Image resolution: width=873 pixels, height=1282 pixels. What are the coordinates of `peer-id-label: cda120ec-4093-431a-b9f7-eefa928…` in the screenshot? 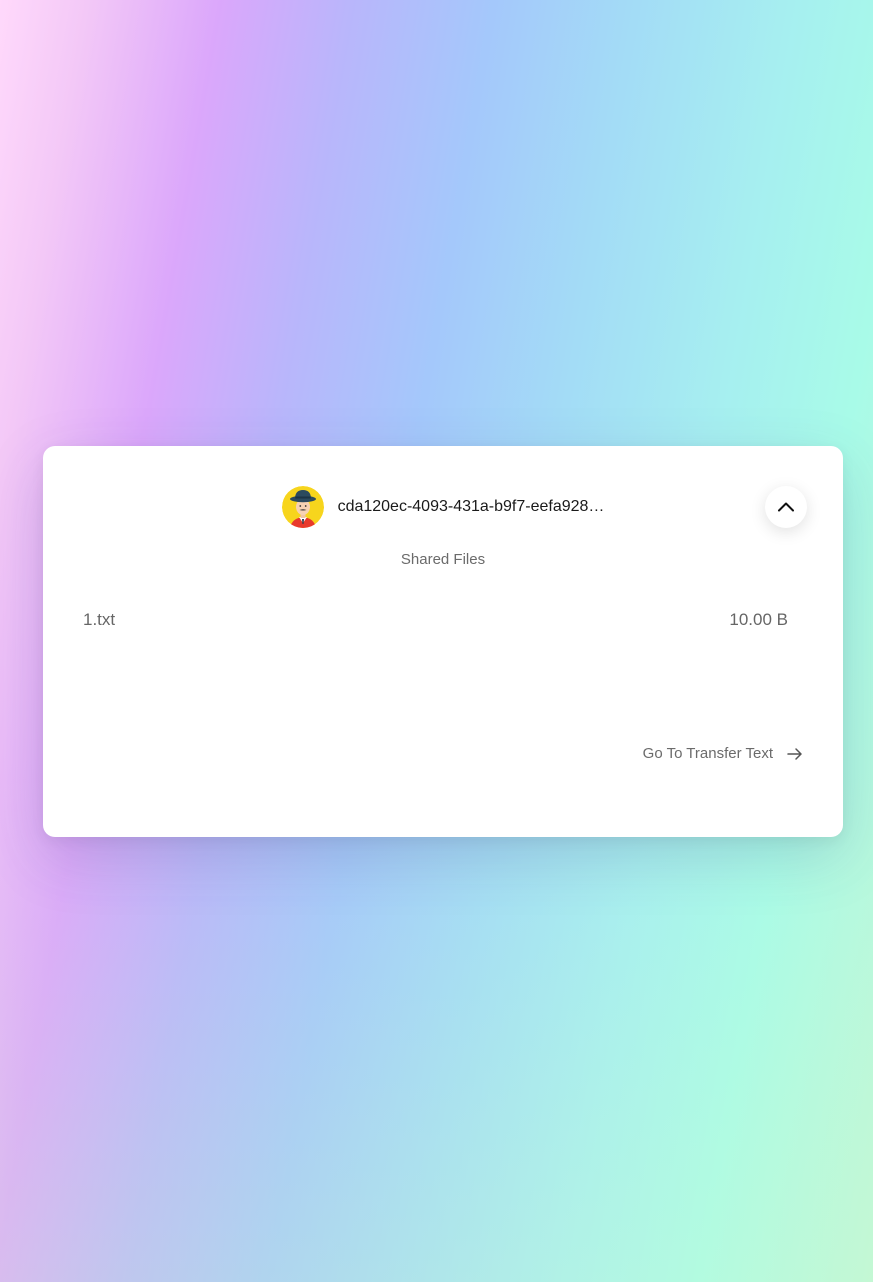 It's located at (471, 506).